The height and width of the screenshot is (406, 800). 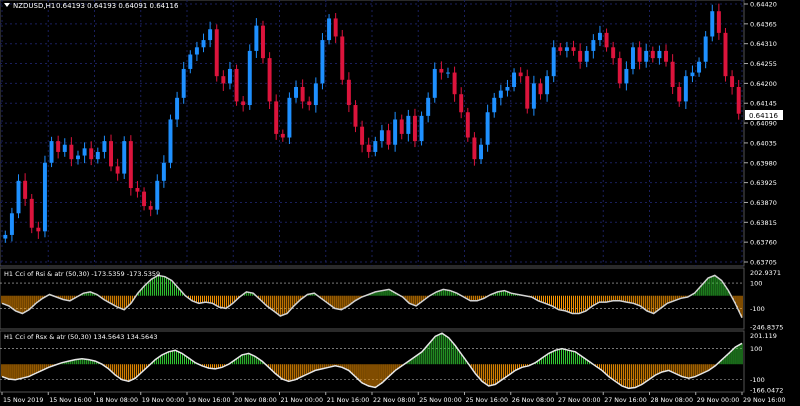 I want to click on price-tick-label: 0.63870, so click(x=763, y=203).